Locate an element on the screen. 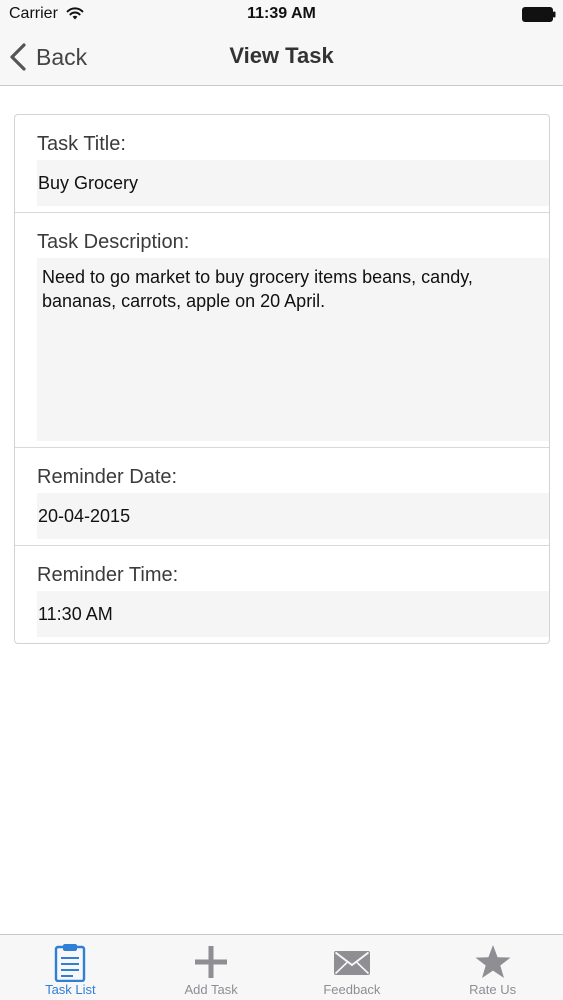 Image resolution: width=563 pixels, height=1000 pixels. reminder-time-value: 11:30 AM is located at coordinates (293, 614).